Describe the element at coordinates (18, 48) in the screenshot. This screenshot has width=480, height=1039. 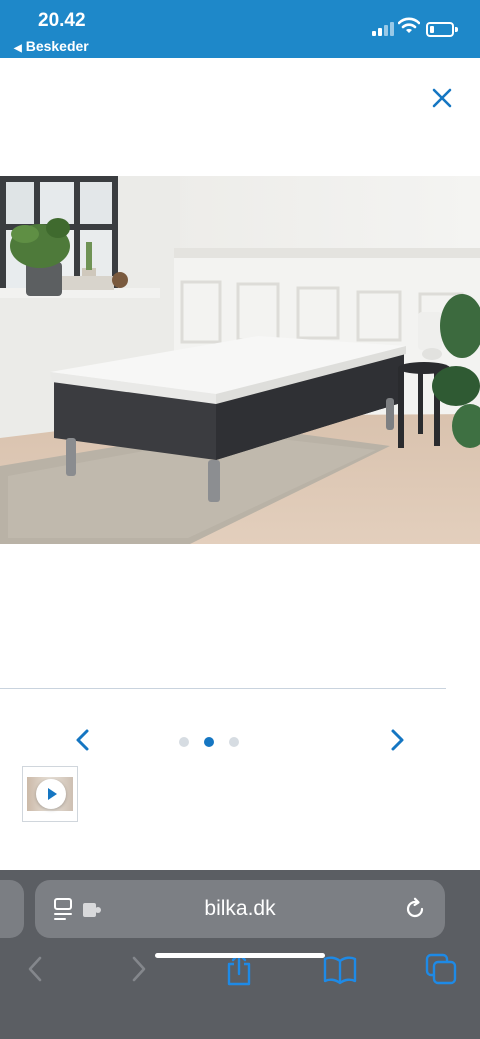
I see `back-triangle-icon: ◀` at that location.